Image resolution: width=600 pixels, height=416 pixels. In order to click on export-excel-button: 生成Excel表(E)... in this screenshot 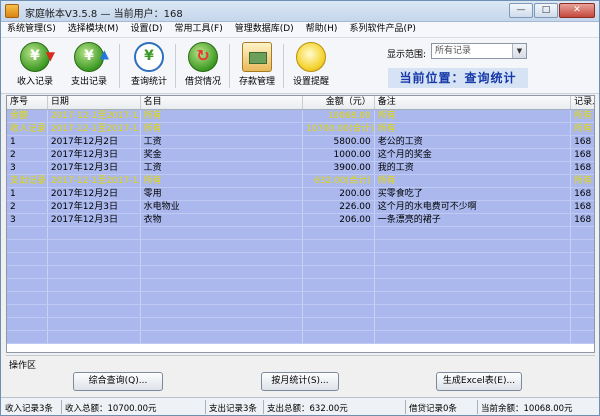, I will do `click(479, 381)`.